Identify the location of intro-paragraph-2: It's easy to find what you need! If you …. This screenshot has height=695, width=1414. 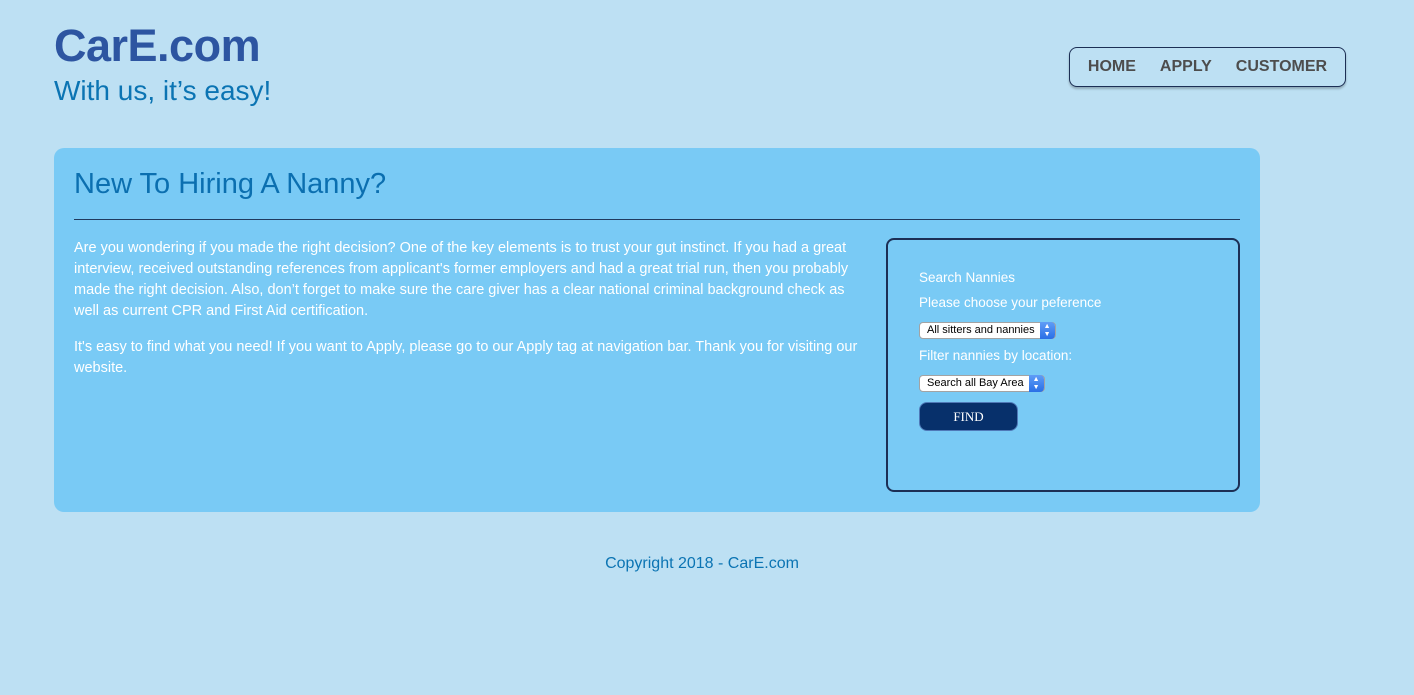
(466, 357).